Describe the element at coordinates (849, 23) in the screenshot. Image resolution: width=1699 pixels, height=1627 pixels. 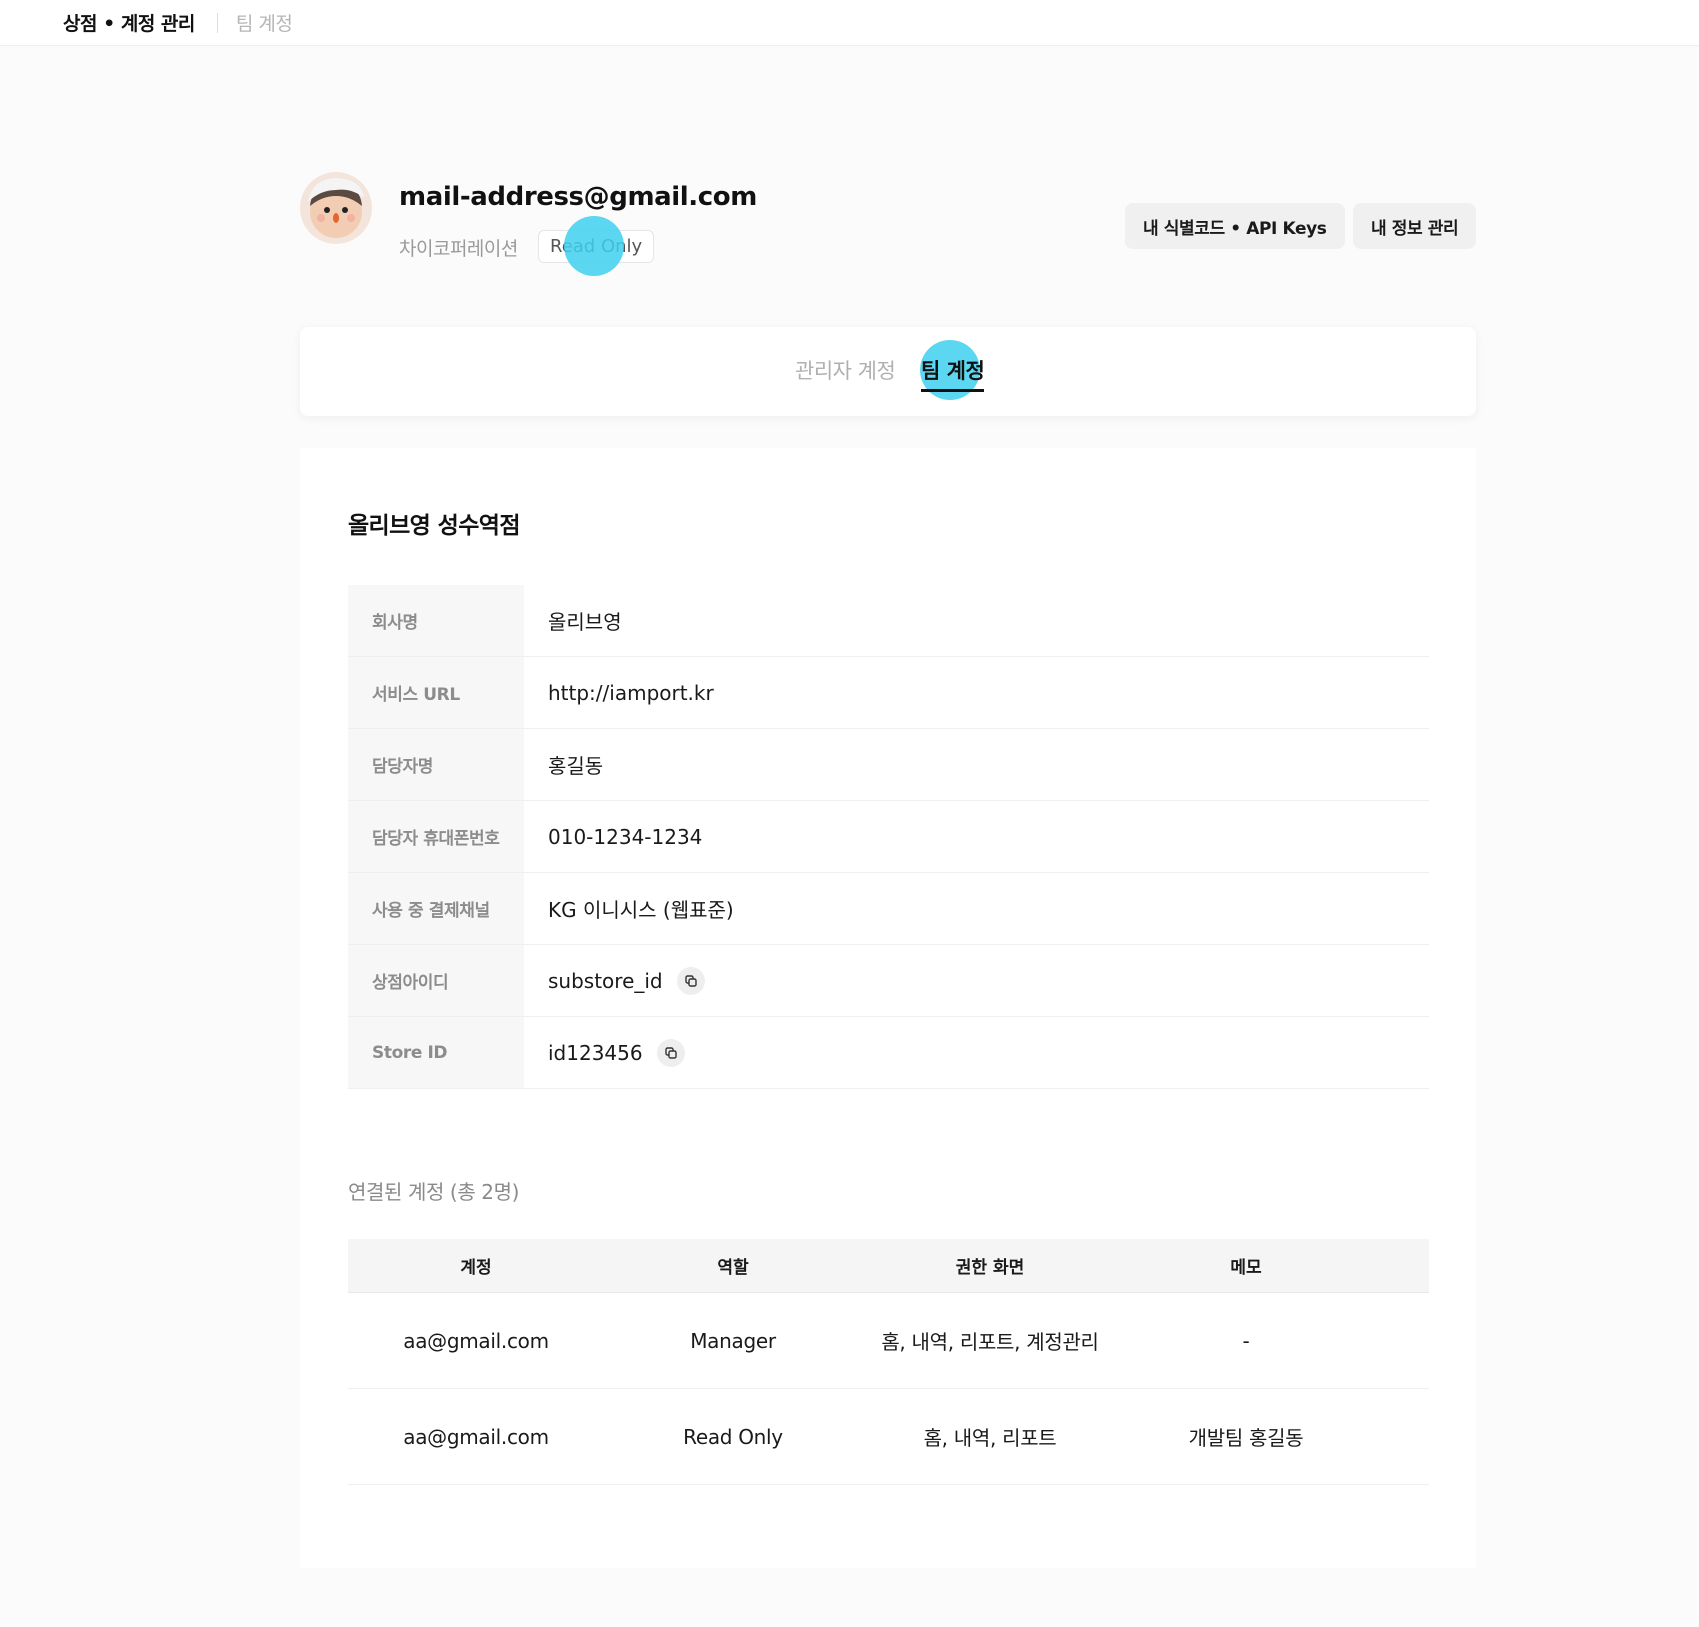
I see `top-navigation-bar: 상점 • 계정 관리 팀 계정` at that location.